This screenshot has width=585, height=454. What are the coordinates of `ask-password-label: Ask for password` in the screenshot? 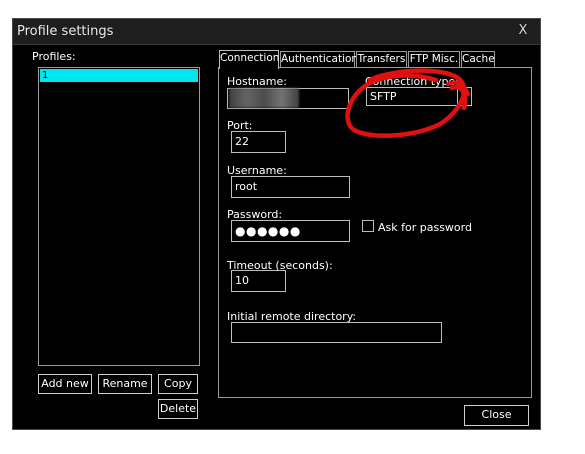 It's located at (425, 227).